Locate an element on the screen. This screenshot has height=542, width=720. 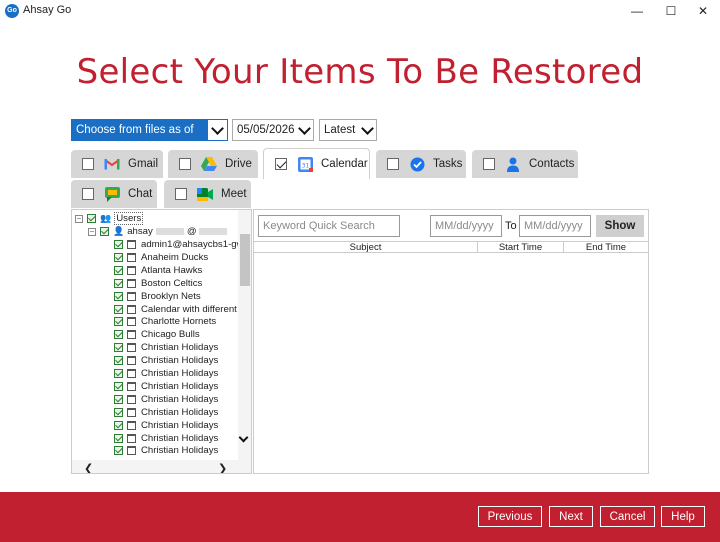
from-date-input is located at coordinates (466, 226).